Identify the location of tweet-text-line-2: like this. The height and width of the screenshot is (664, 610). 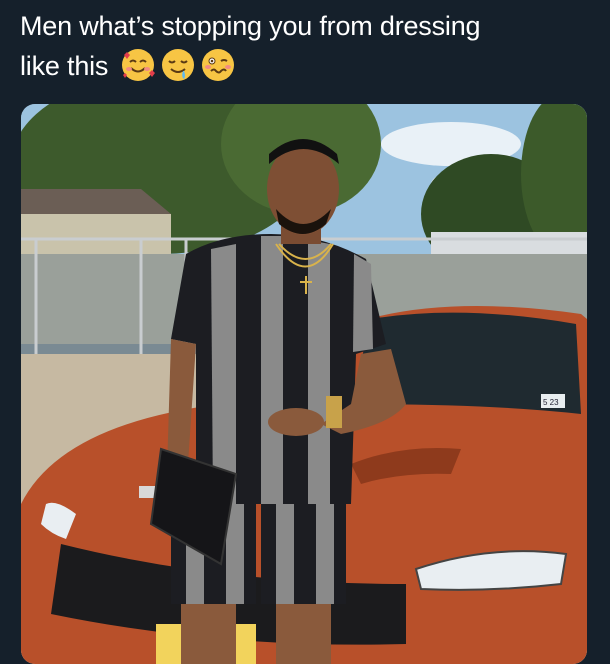
(64, 66).